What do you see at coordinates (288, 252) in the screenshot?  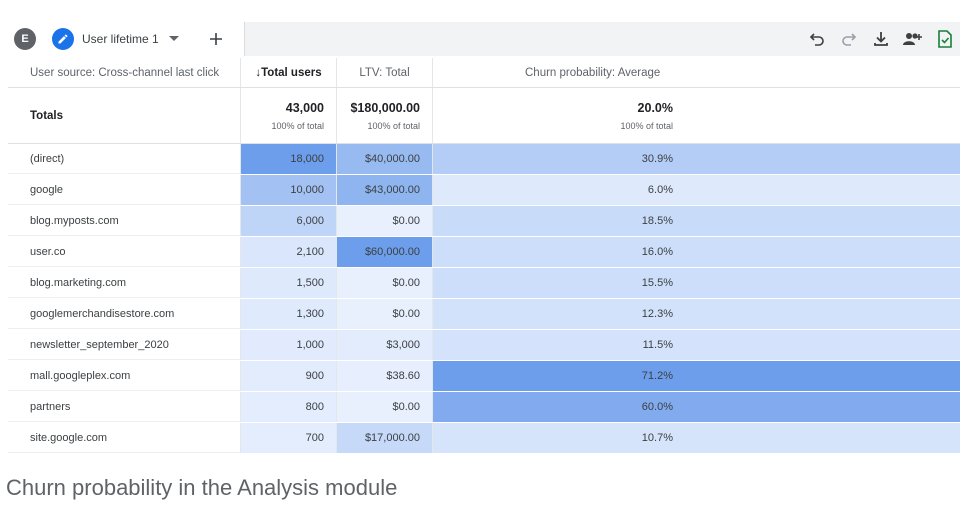 I see `users-cell: 2,100` at bounding box center [288, 252].